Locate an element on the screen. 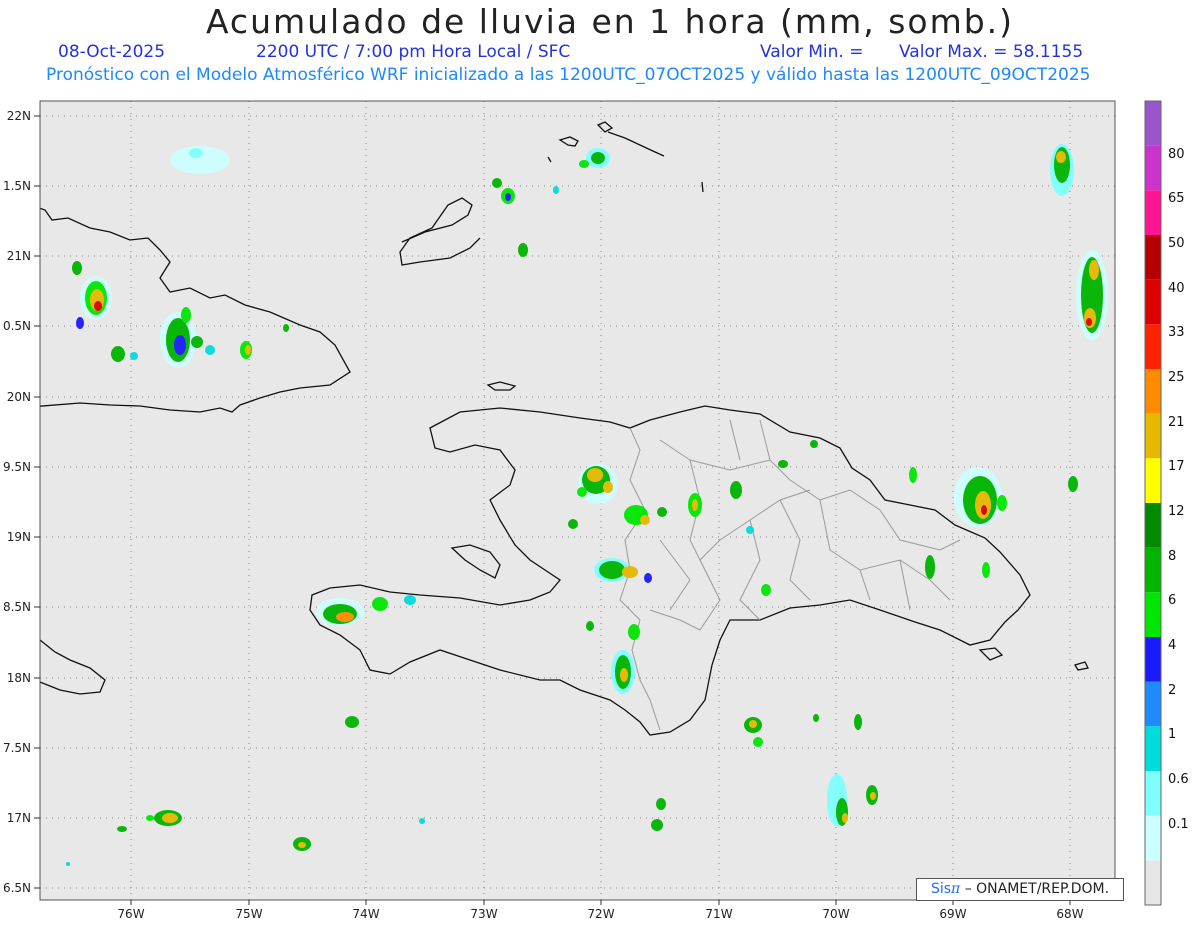 The height and width of the screenshot is (927, 1200). colorbar is located at coordinates (1153, 503).